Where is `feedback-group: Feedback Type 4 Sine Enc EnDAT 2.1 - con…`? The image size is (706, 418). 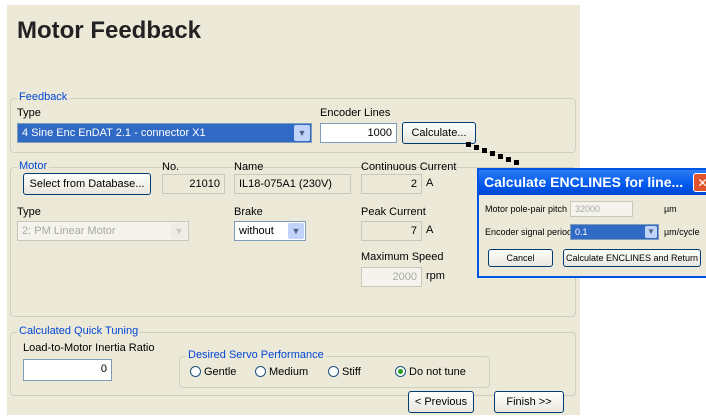 feedback-group: Feedback Type 4 Sine Enc EnDAT 2.1 - con… is located at coordinates (293, 122).